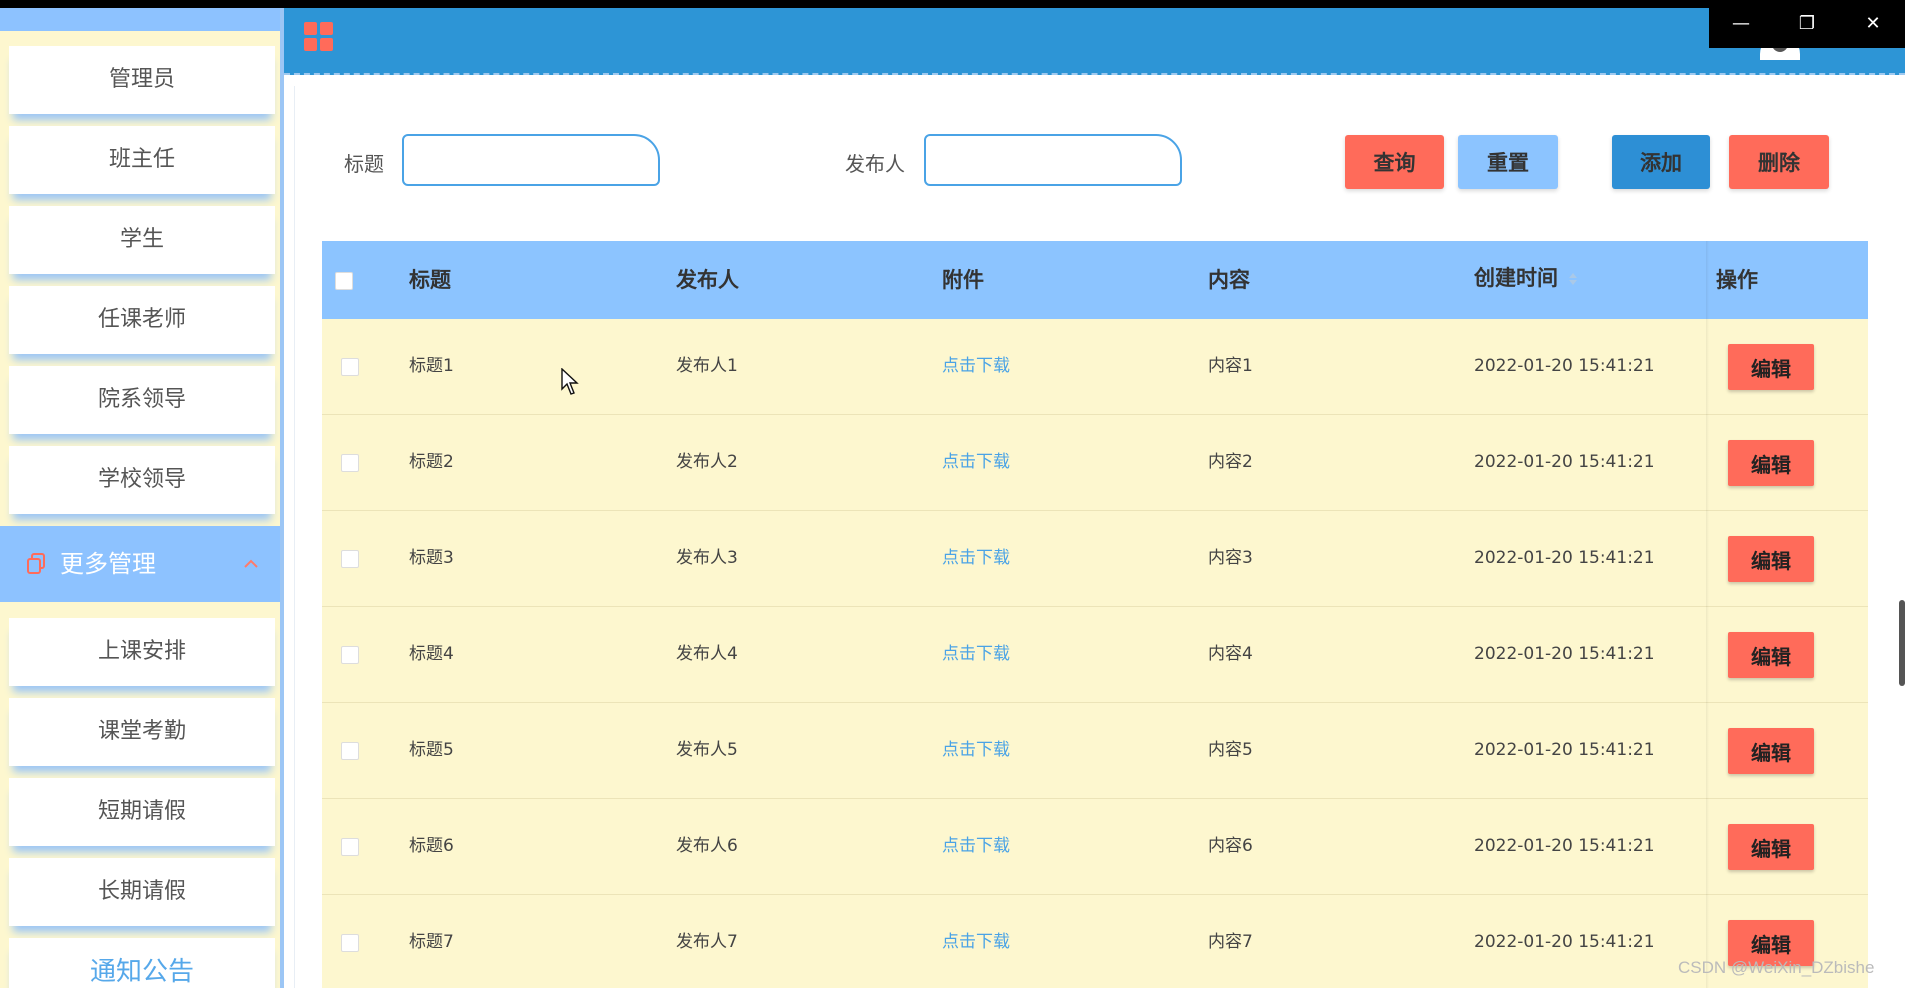  I want to click on sidebar-top-bar, so click(142, 19).